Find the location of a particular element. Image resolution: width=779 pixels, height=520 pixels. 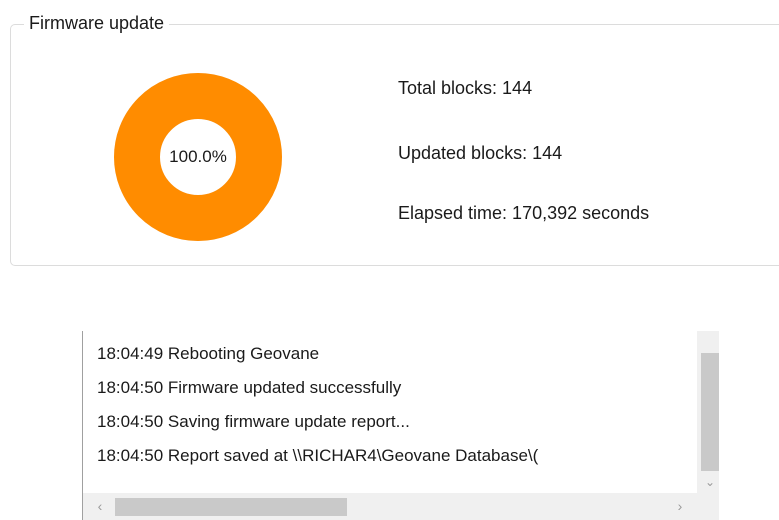

chevron-right-icon: › is located at coordinates (680, 506).